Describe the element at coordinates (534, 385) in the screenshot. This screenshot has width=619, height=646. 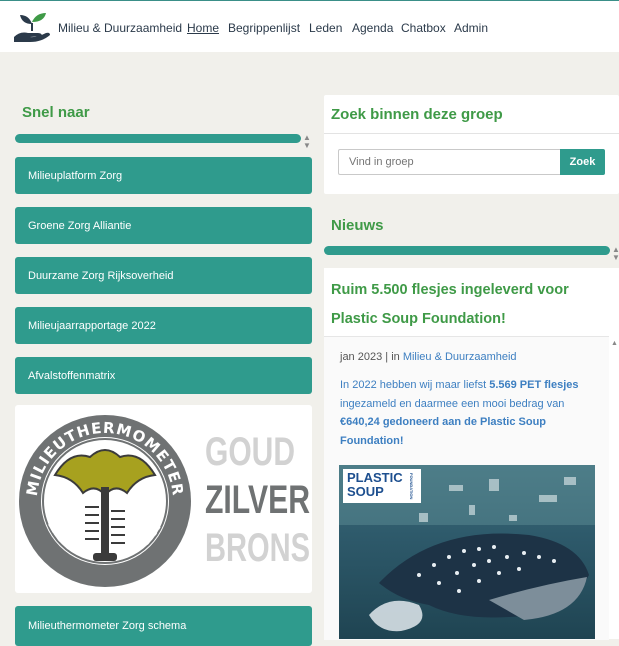
I see `body-bold: 5.569 PET flesjes` at that location.